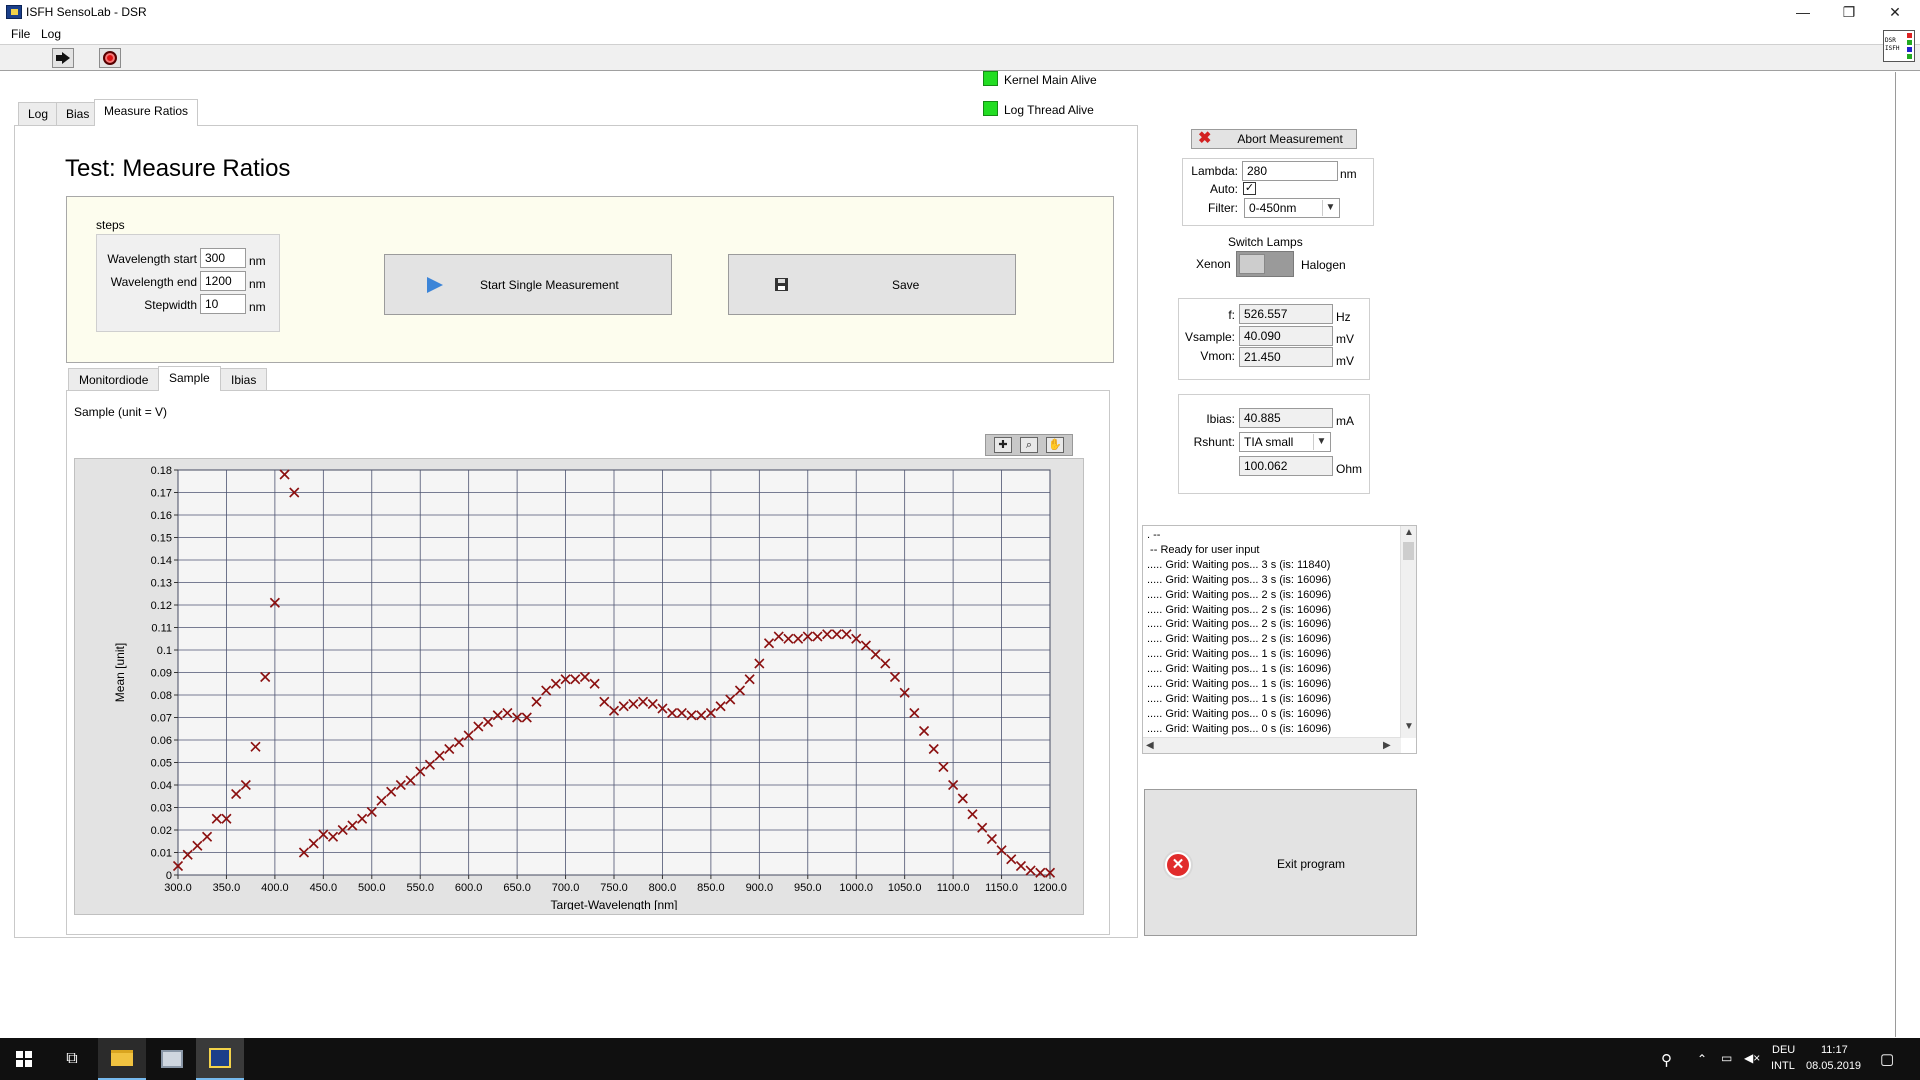 The width and height of the screenshot is (1920, 1080). What do you see at coordinates (161, 606) in the screenshot?
I see `y-tick-label: 0.12` at bounding box center [161, 606].